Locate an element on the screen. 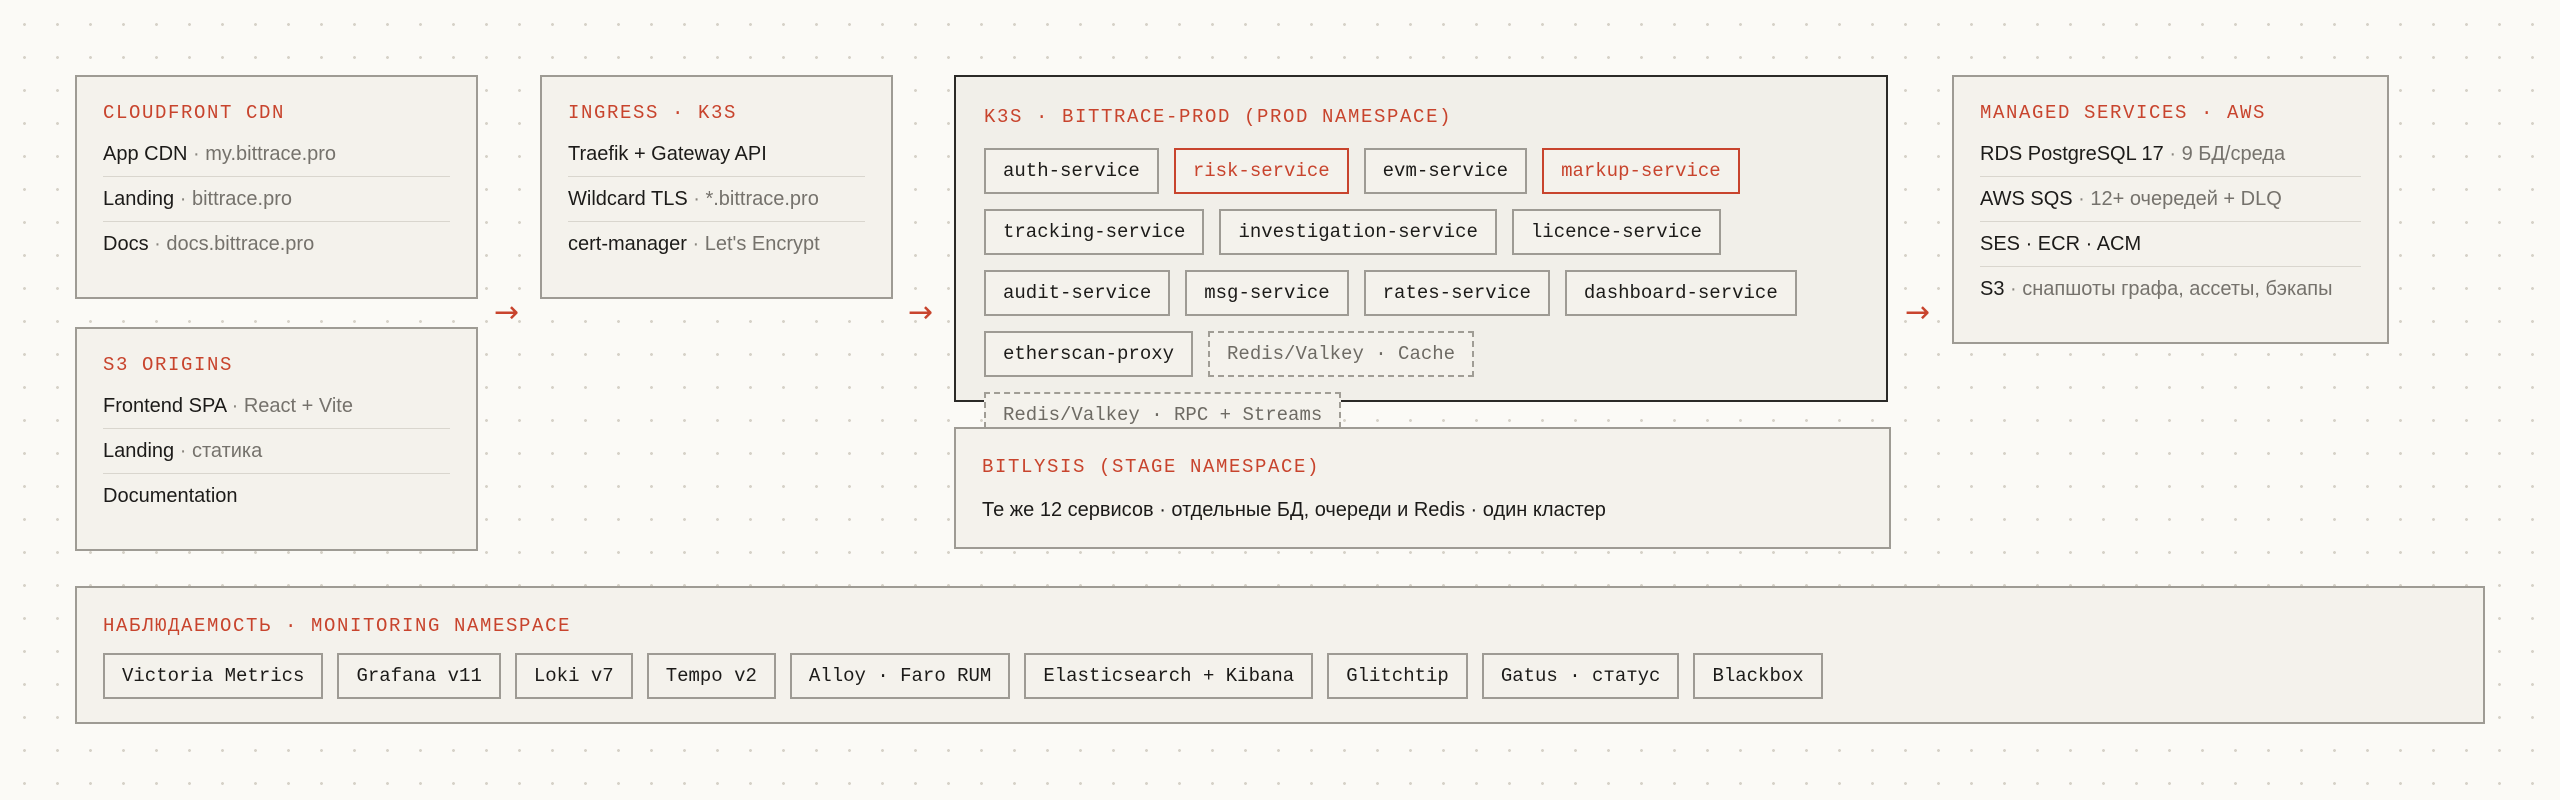 This screenshot has width=2560, height=800. list-item: Landing · статика is located at coordinates (276, 451).